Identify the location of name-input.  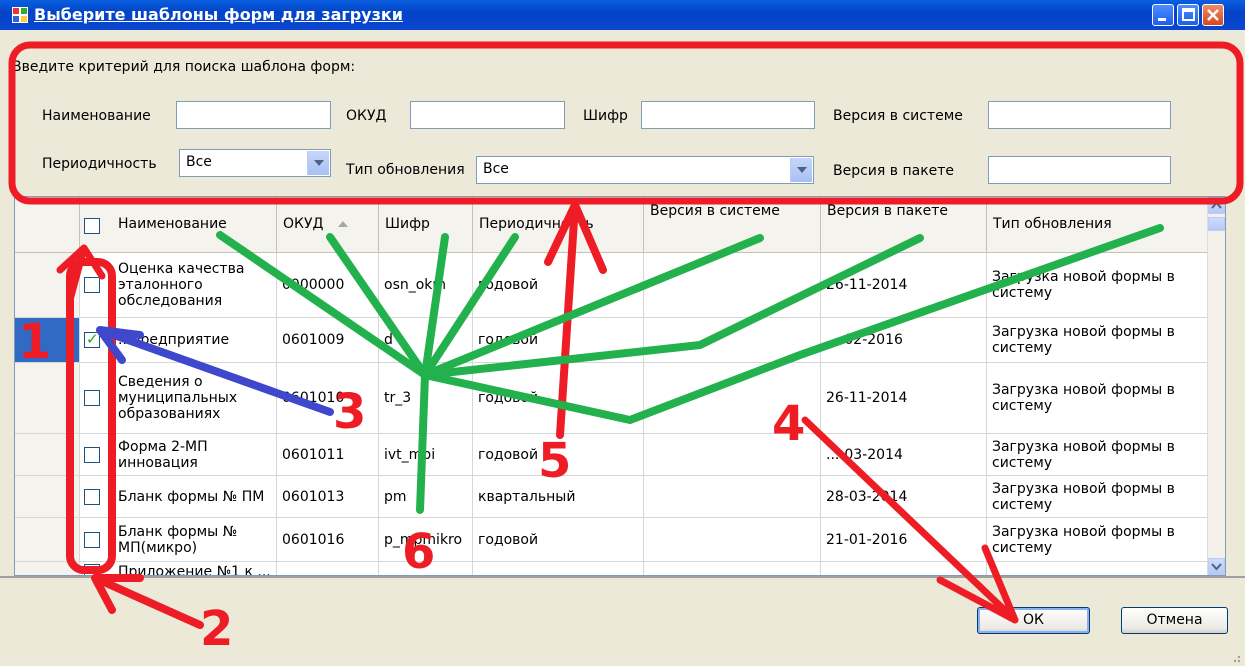
(253, 115).